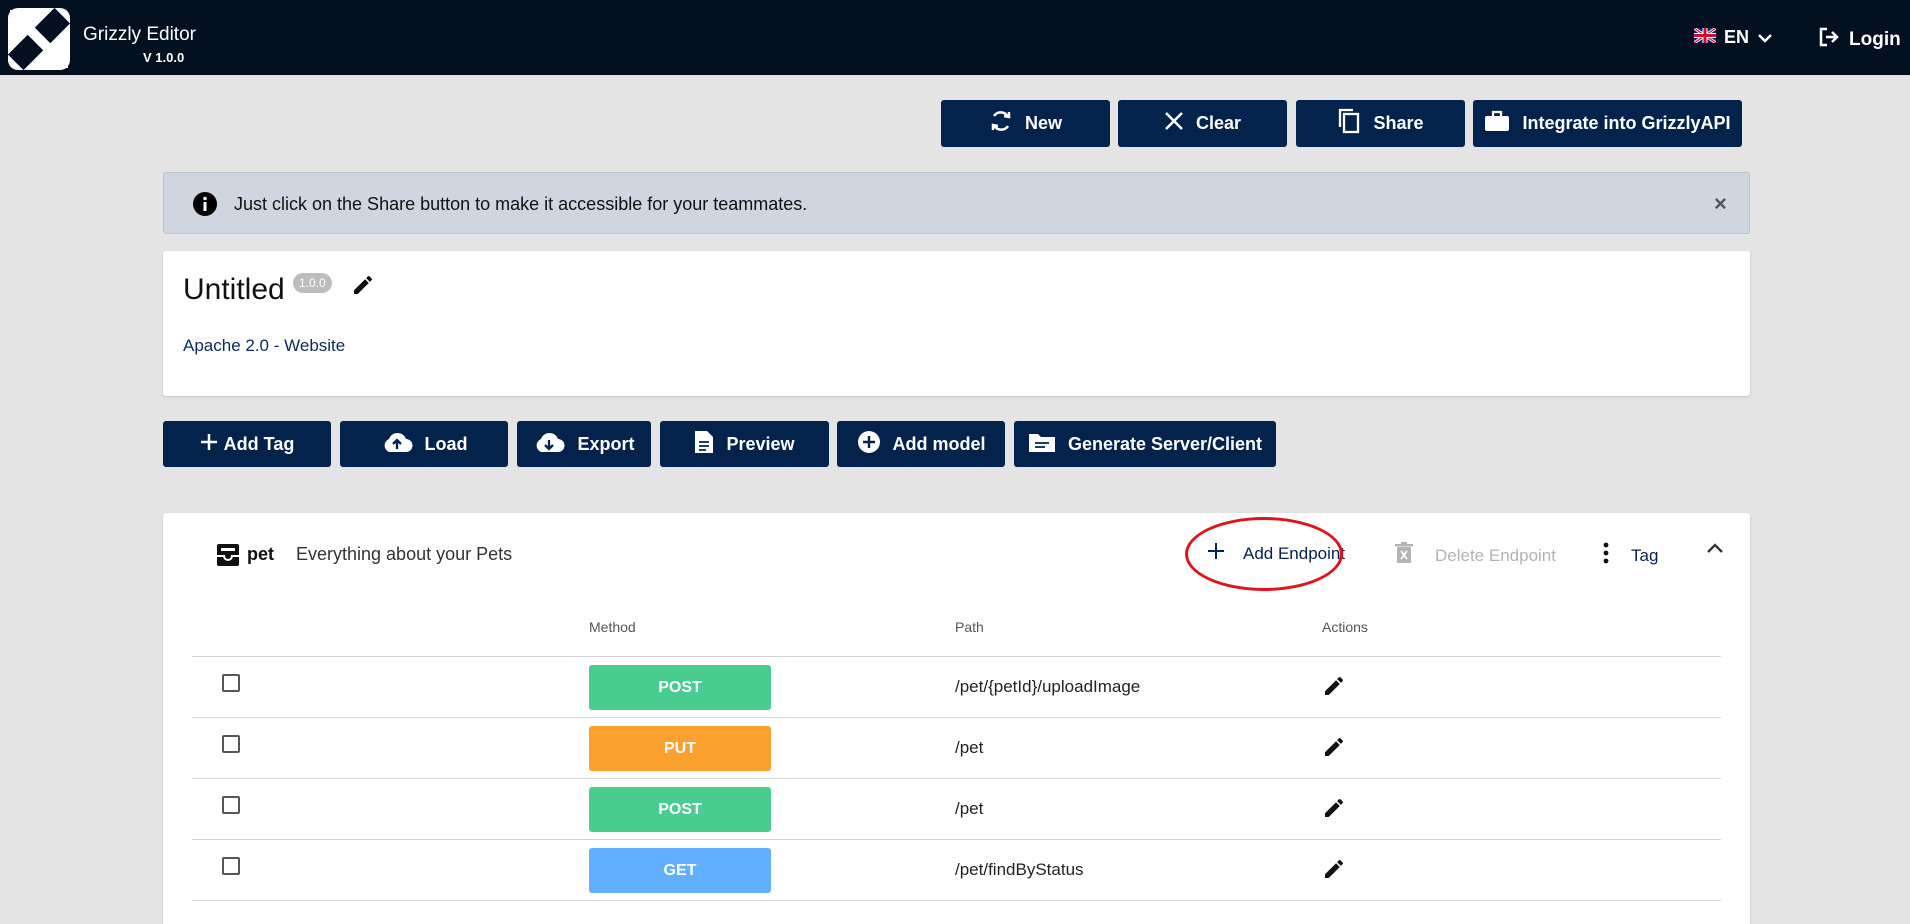  I want to click on header-path: Path, so click(969, 627).